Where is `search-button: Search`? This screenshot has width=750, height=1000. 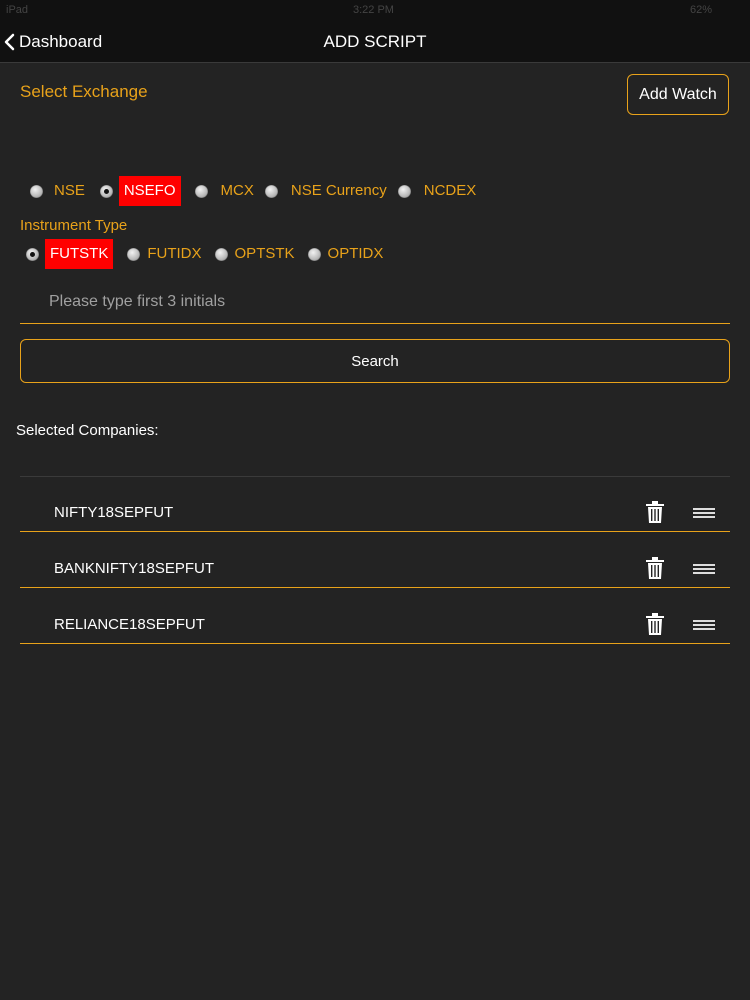
search-button: Search is located at coordinates (375, 361).